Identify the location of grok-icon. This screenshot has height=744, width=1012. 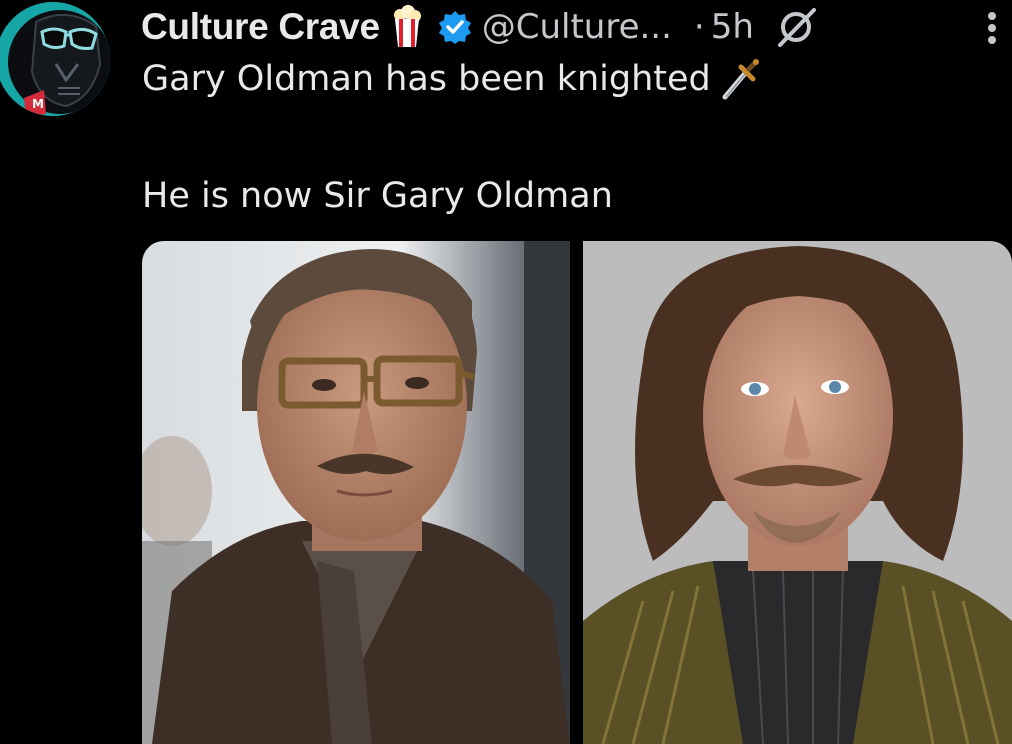
(796, 27).